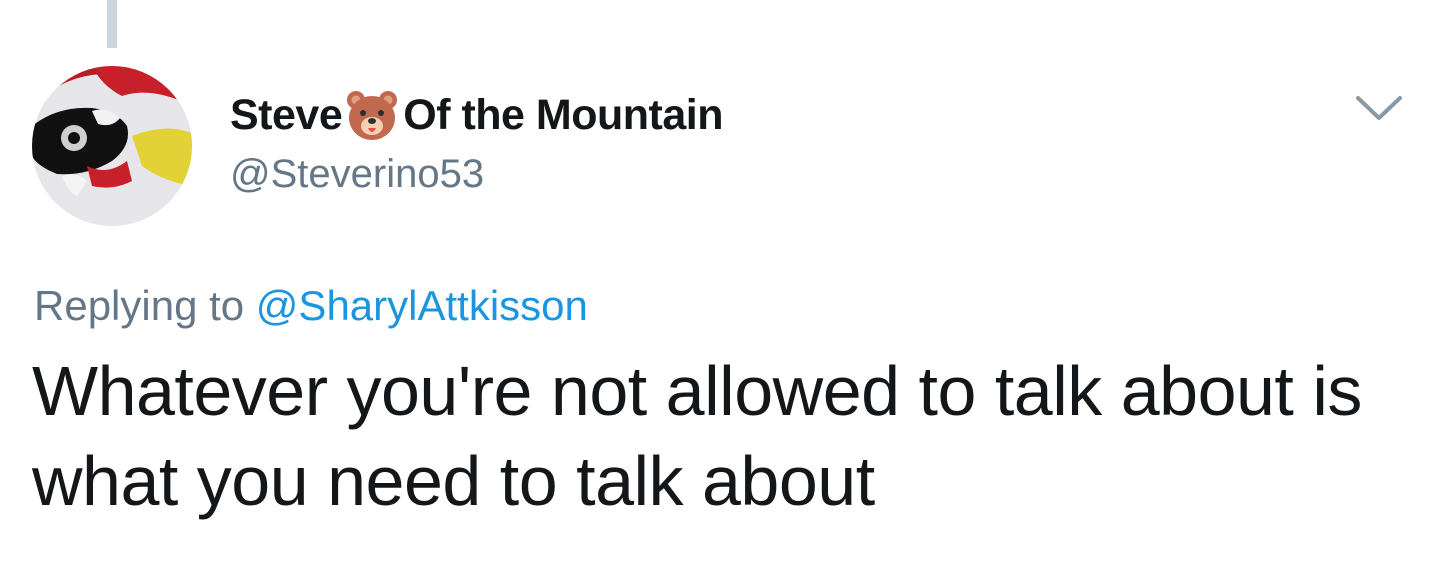 The width and height of the screenshot is (1438, 586). What do you see at coordinates (372, 115) in the screenshot?
I see `bear-face-icon` at bounding box center [372, 115].